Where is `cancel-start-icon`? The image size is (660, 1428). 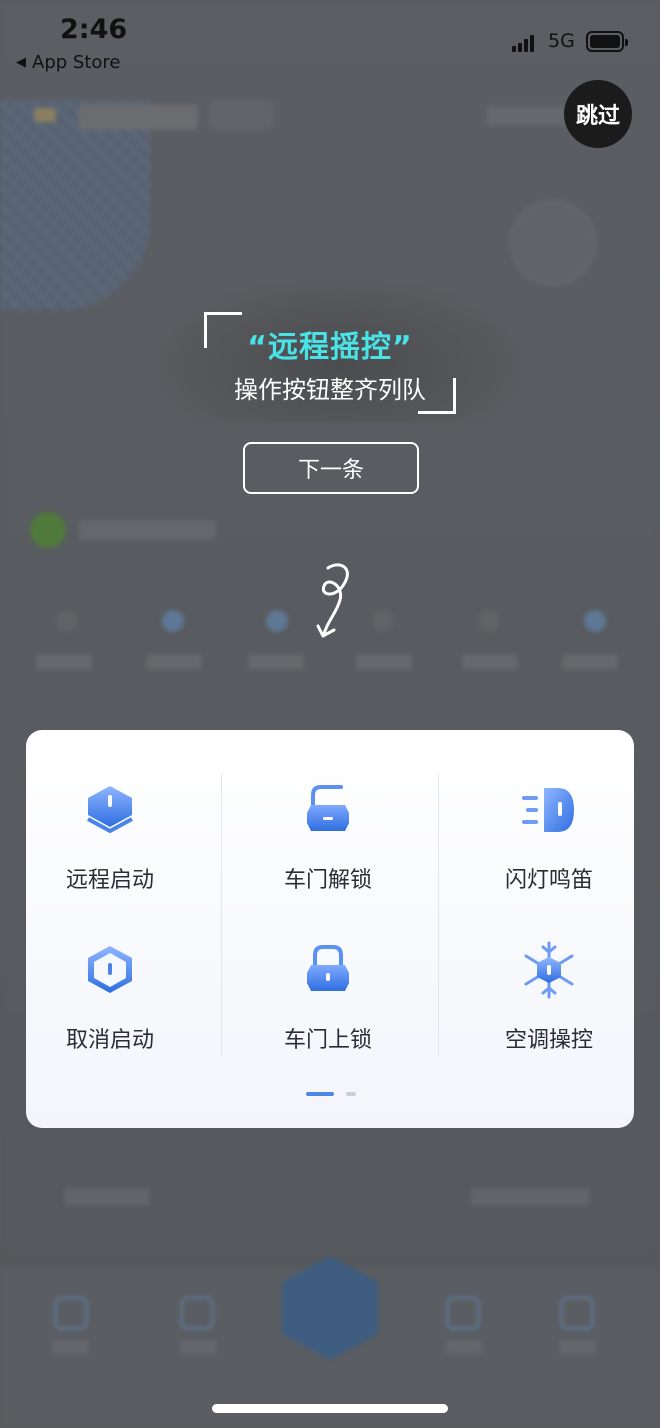
cancel-start-icon is located at coordinates (110, 970).